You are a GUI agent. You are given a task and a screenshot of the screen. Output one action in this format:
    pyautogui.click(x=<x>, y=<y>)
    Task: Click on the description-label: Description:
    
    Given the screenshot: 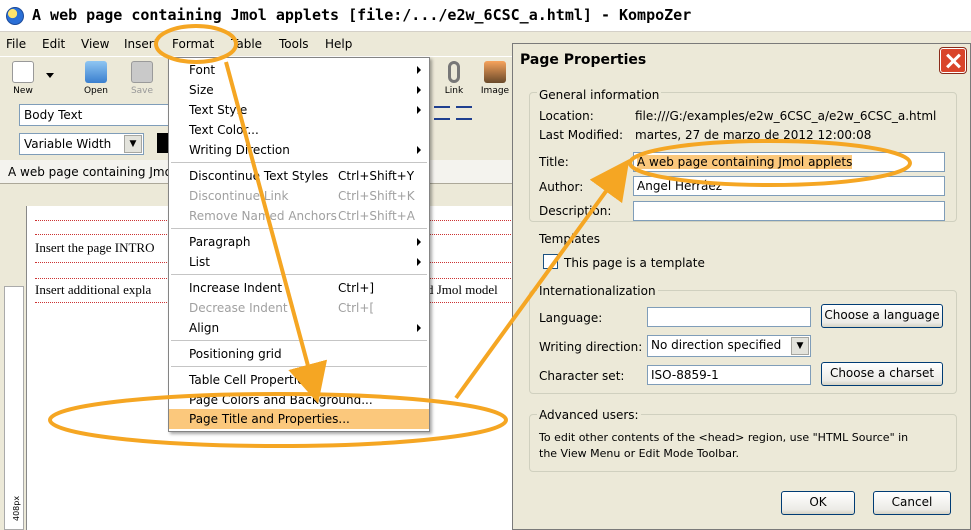 What is the action you would take?
    pyautogui.click(x=575, y=211)
    